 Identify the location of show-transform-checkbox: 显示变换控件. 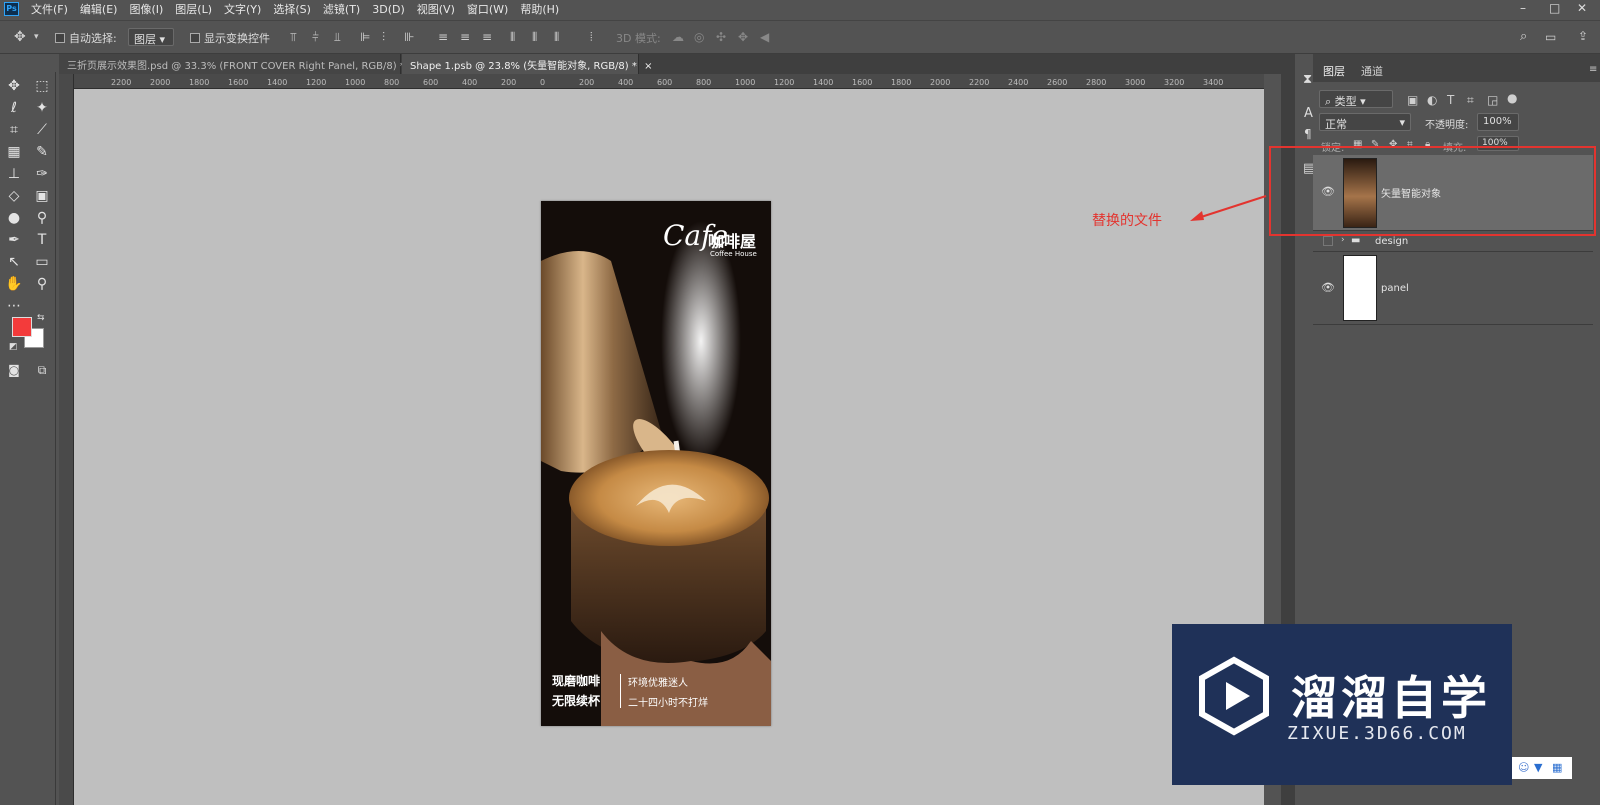
(230, 38).